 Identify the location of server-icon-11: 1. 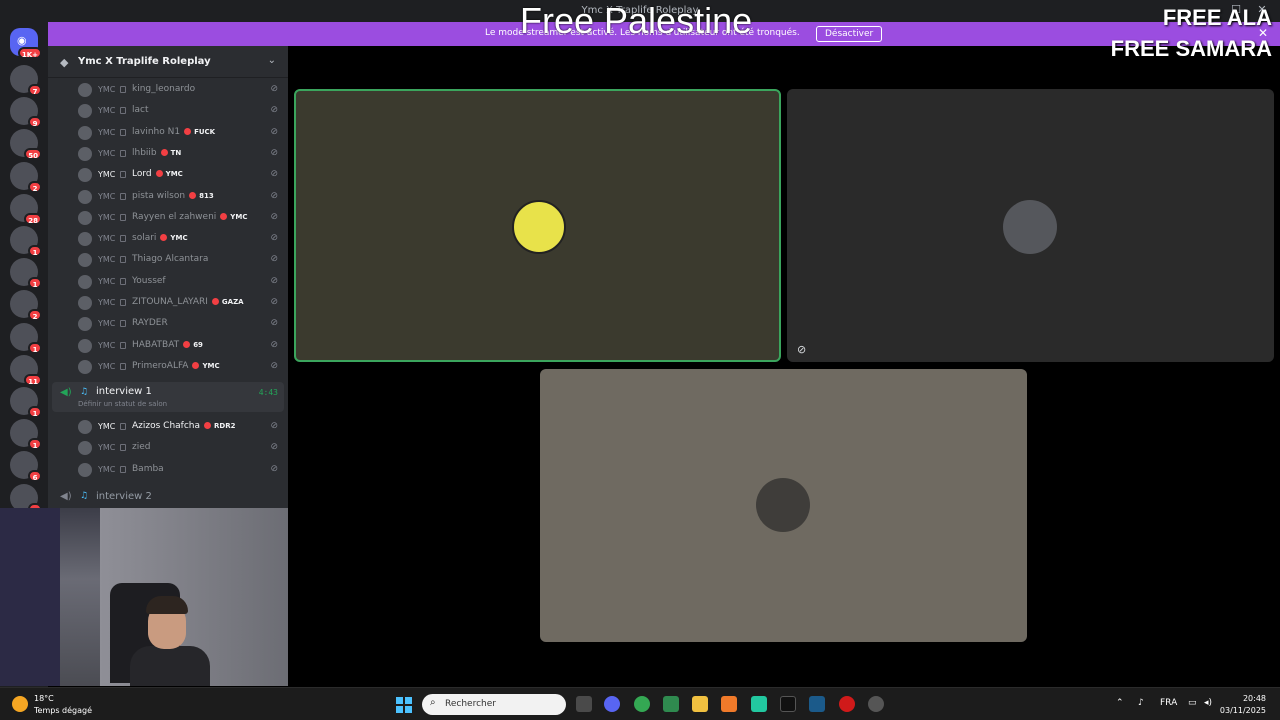
(26, 435).